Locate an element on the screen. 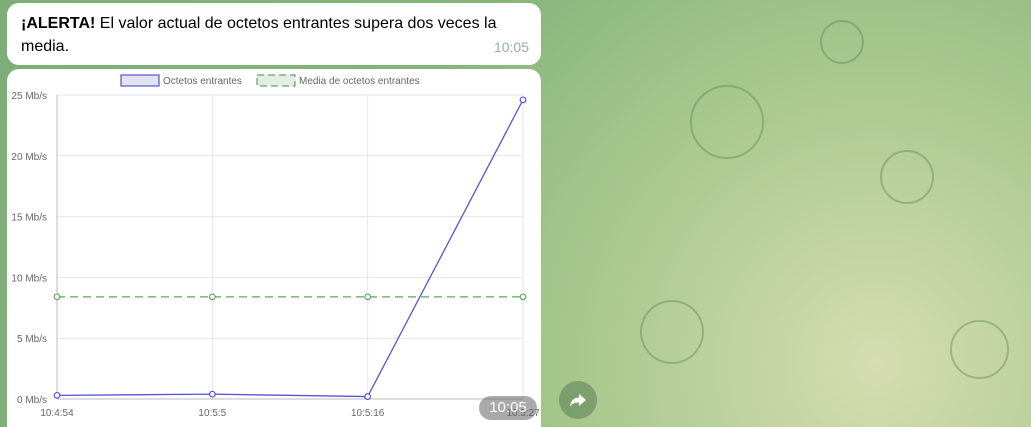  forward-button is located at coordinates (578, 400).